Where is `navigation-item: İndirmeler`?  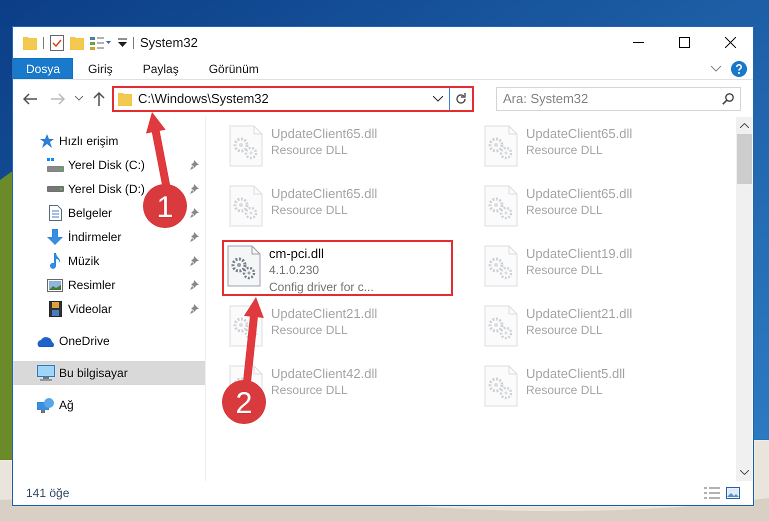 navigation-item: İndirmeler is located at coordinates (95, 237).